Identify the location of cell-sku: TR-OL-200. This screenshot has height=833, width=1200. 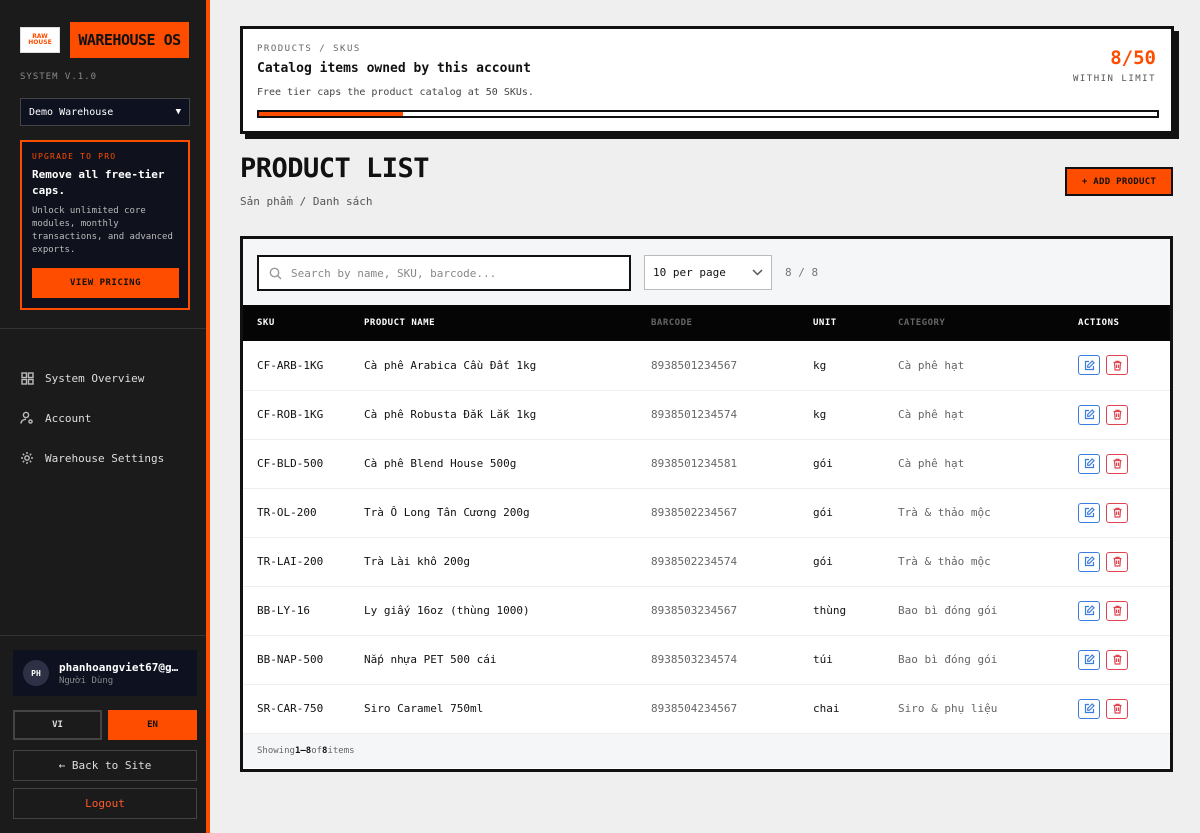
(287, 512).